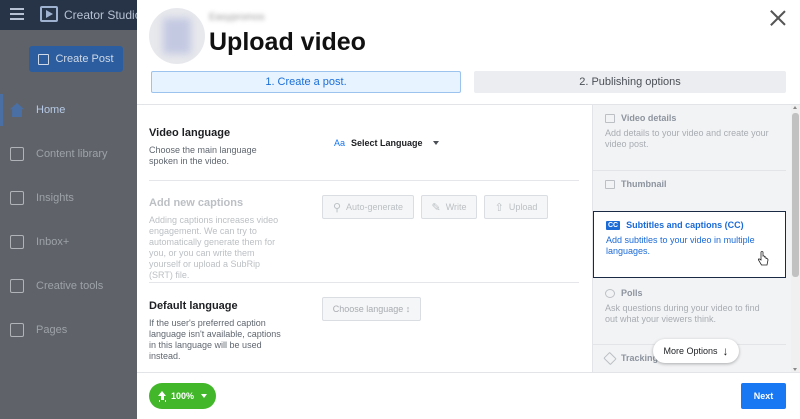  What do you see at coordinates (49, 14) in the screenshot?
I see `creator-studio-logo-icon` at bounding box center [49, 14].